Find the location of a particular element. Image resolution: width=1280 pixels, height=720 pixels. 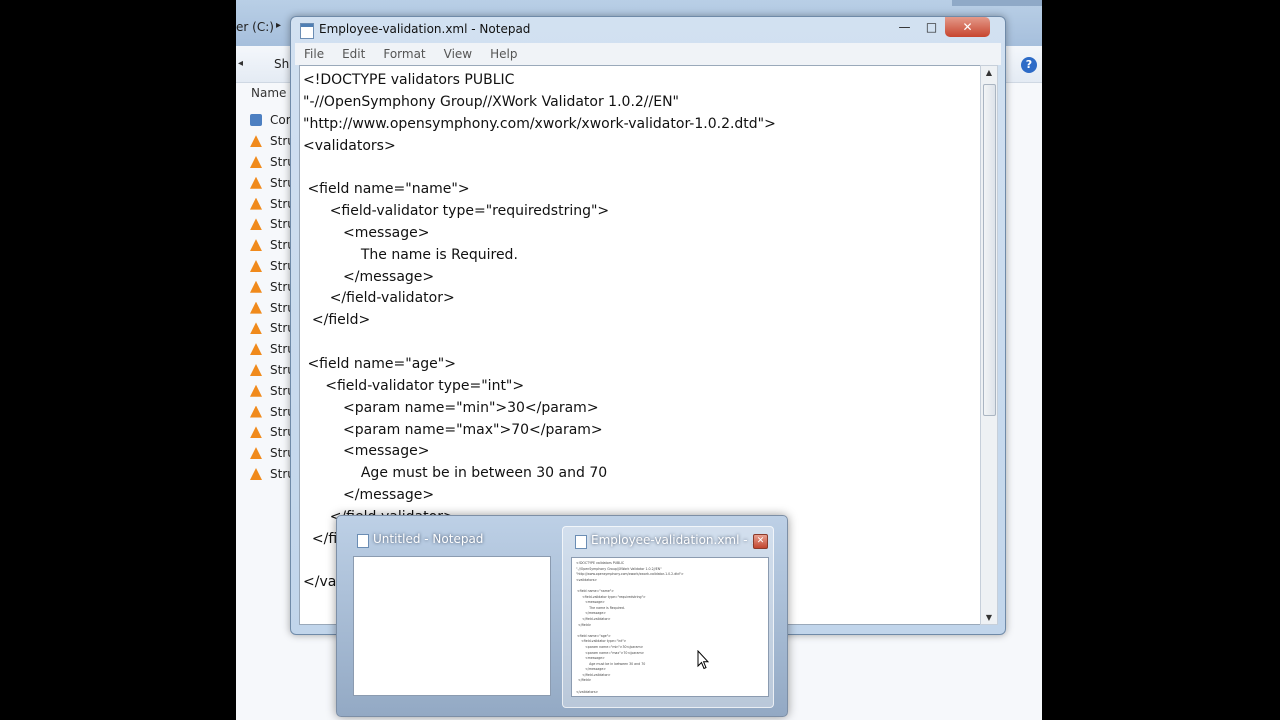

name-column-header: Name is located at coordinates (268, 93).